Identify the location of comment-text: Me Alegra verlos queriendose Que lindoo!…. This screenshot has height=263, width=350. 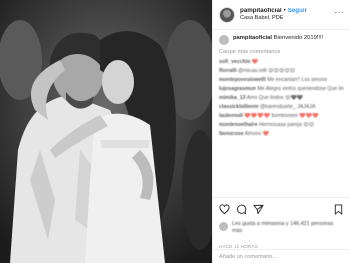
(300, 88).